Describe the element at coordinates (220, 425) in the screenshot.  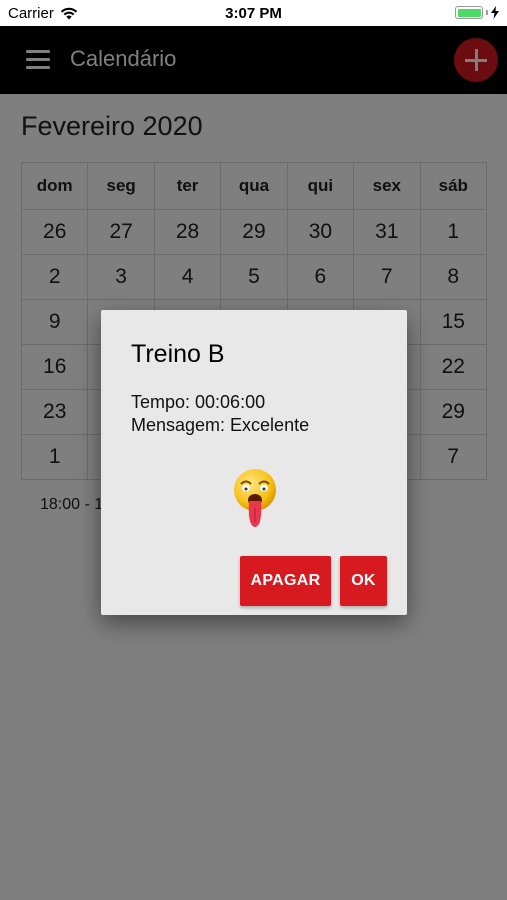
I see `dialog-message-text: Mensagem: Excelente` at that location.